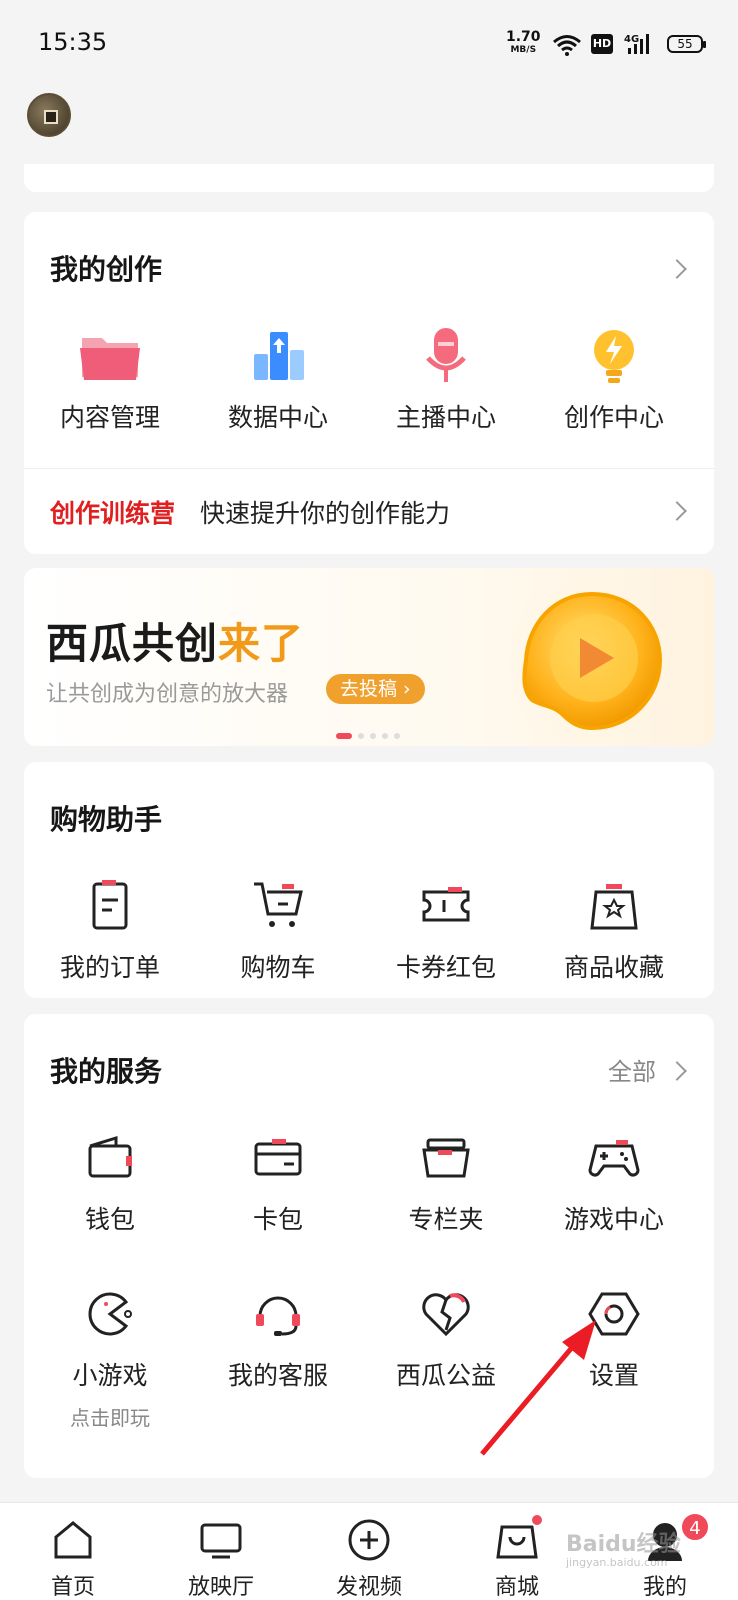  Describe the element at coordinates (109, 967) in the screenshot. I see `grid-item-label: 我的订单` at that location.